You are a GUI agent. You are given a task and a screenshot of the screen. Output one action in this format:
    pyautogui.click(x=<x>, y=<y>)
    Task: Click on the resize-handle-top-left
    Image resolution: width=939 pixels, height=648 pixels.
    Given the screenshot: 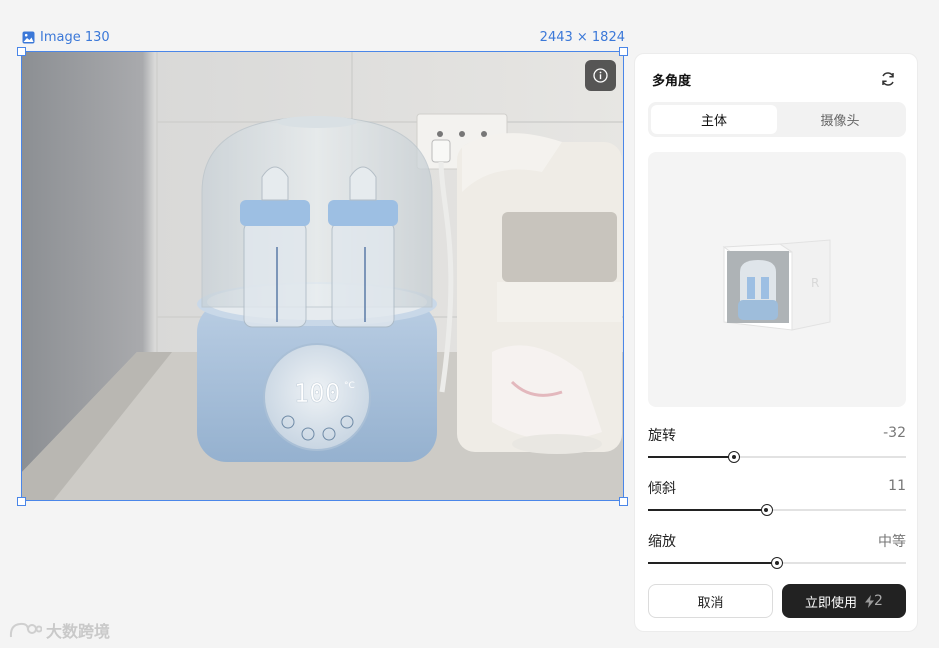 What is the action you would take?
    pyautogui.click(x=21, y=51)
    